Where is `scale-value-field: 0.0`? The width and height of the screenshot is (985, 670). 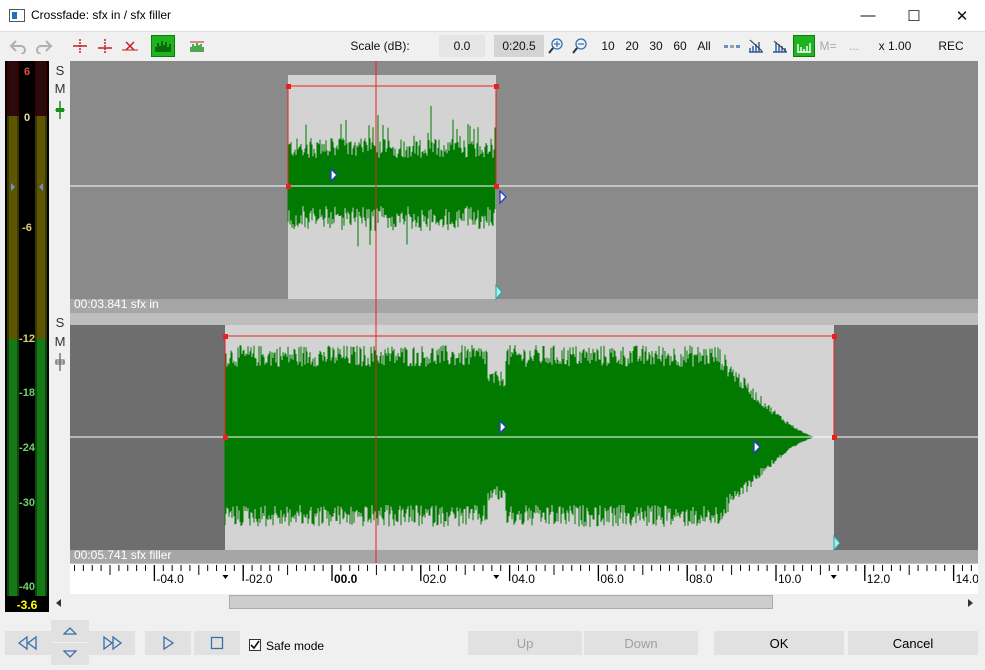
scale-value-field: 0.0 is located at coordinates (462, 46).